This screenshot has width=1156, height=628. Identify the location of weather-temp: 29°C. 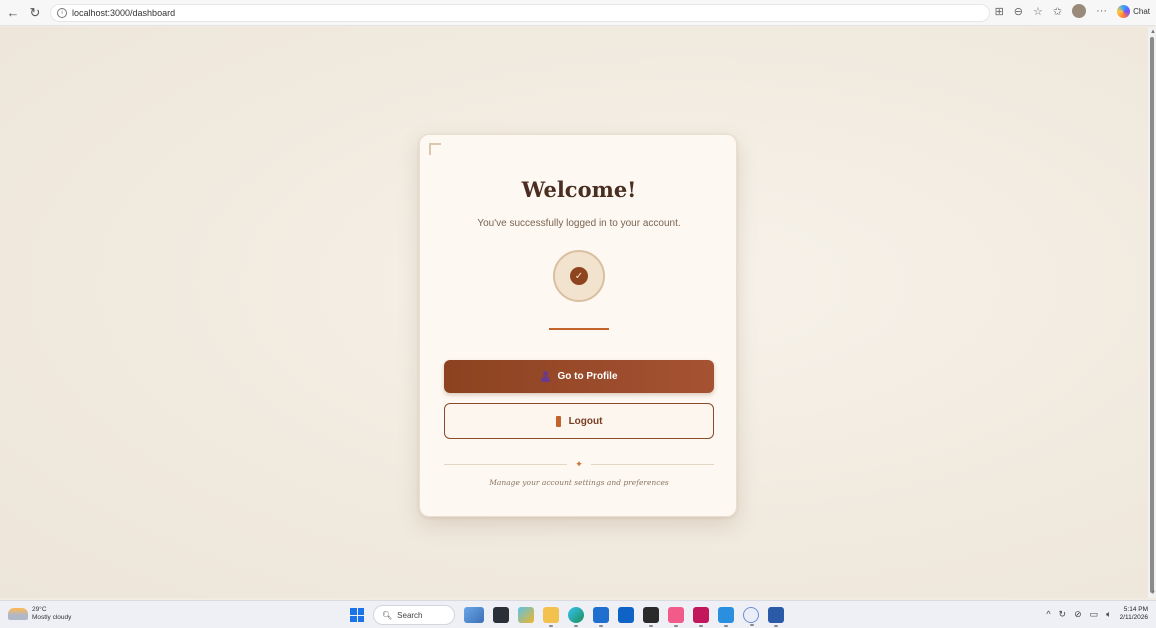
(39, 609).